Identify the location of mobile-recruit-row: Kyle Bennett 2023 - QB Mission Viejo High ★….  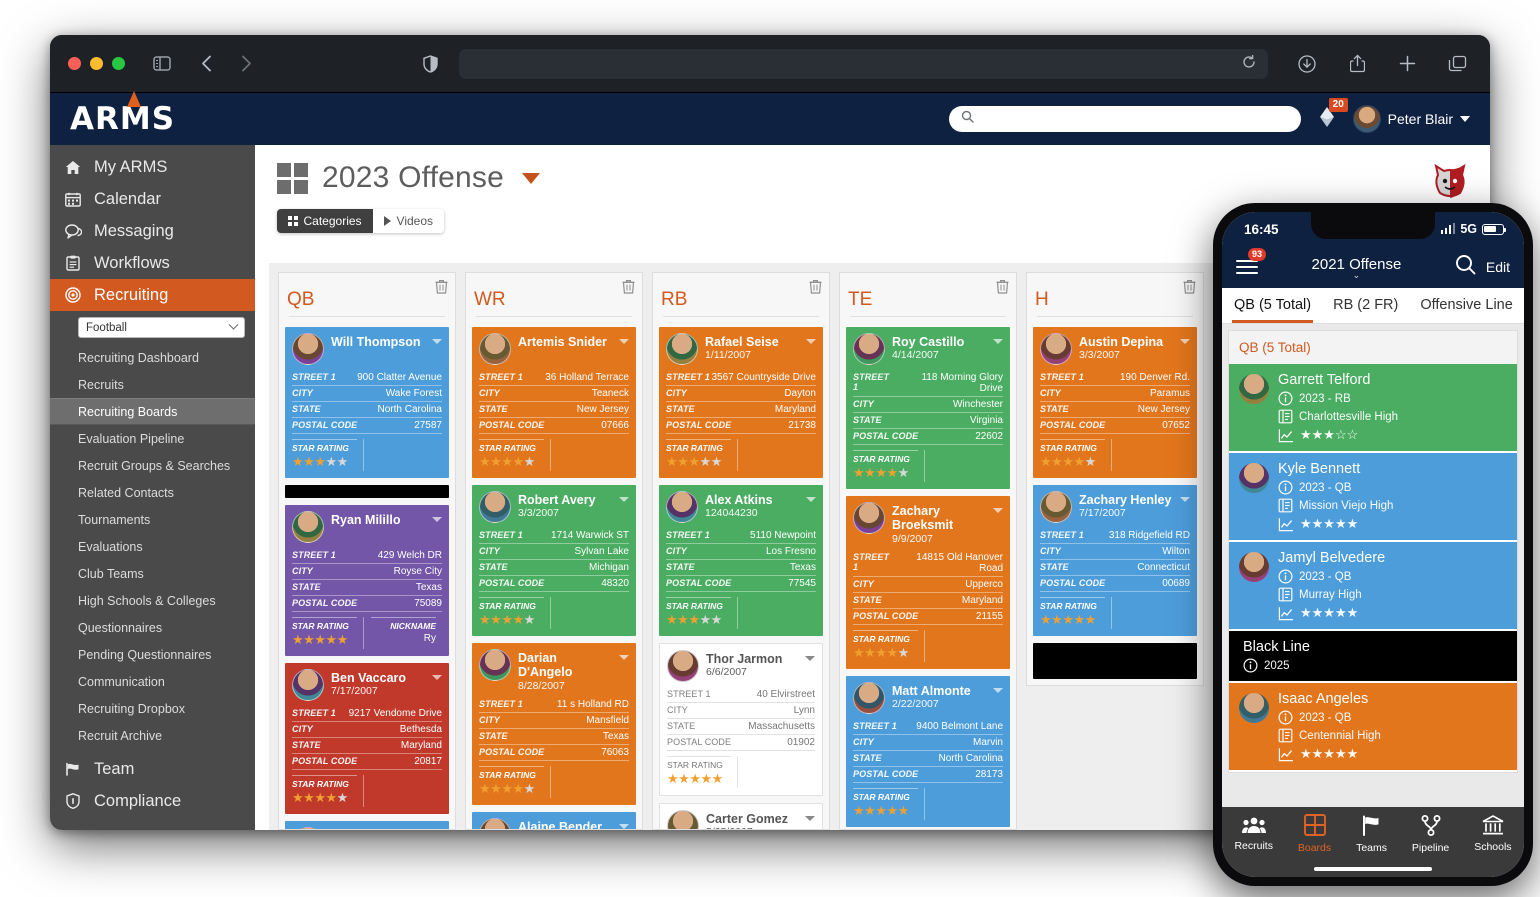
(1373, 497).